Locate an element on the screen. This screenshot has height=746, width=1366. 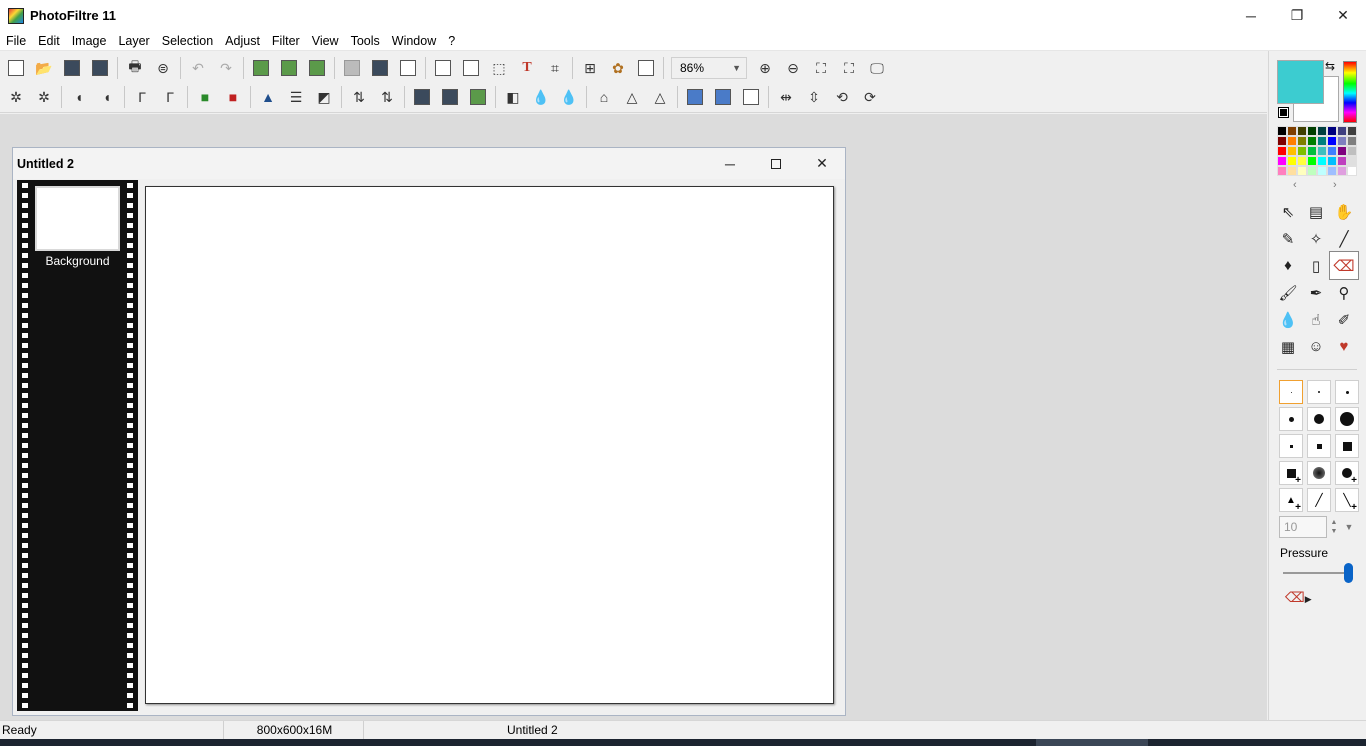
paste-button is located at coordinates (289, 68).